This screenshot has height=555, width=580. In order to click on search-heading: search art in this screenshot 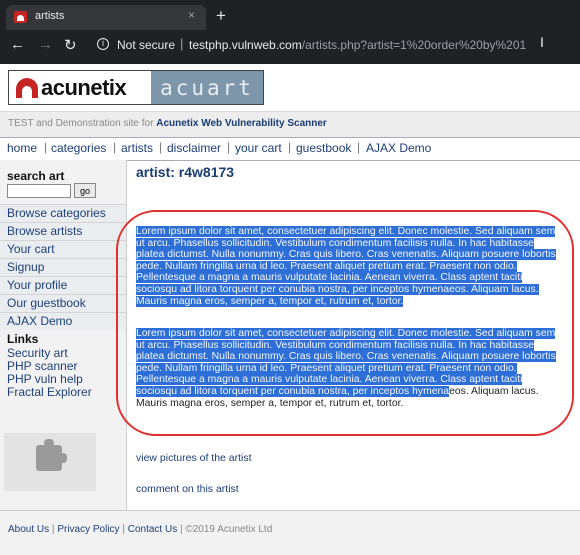, I will do `click(36, 176)`.